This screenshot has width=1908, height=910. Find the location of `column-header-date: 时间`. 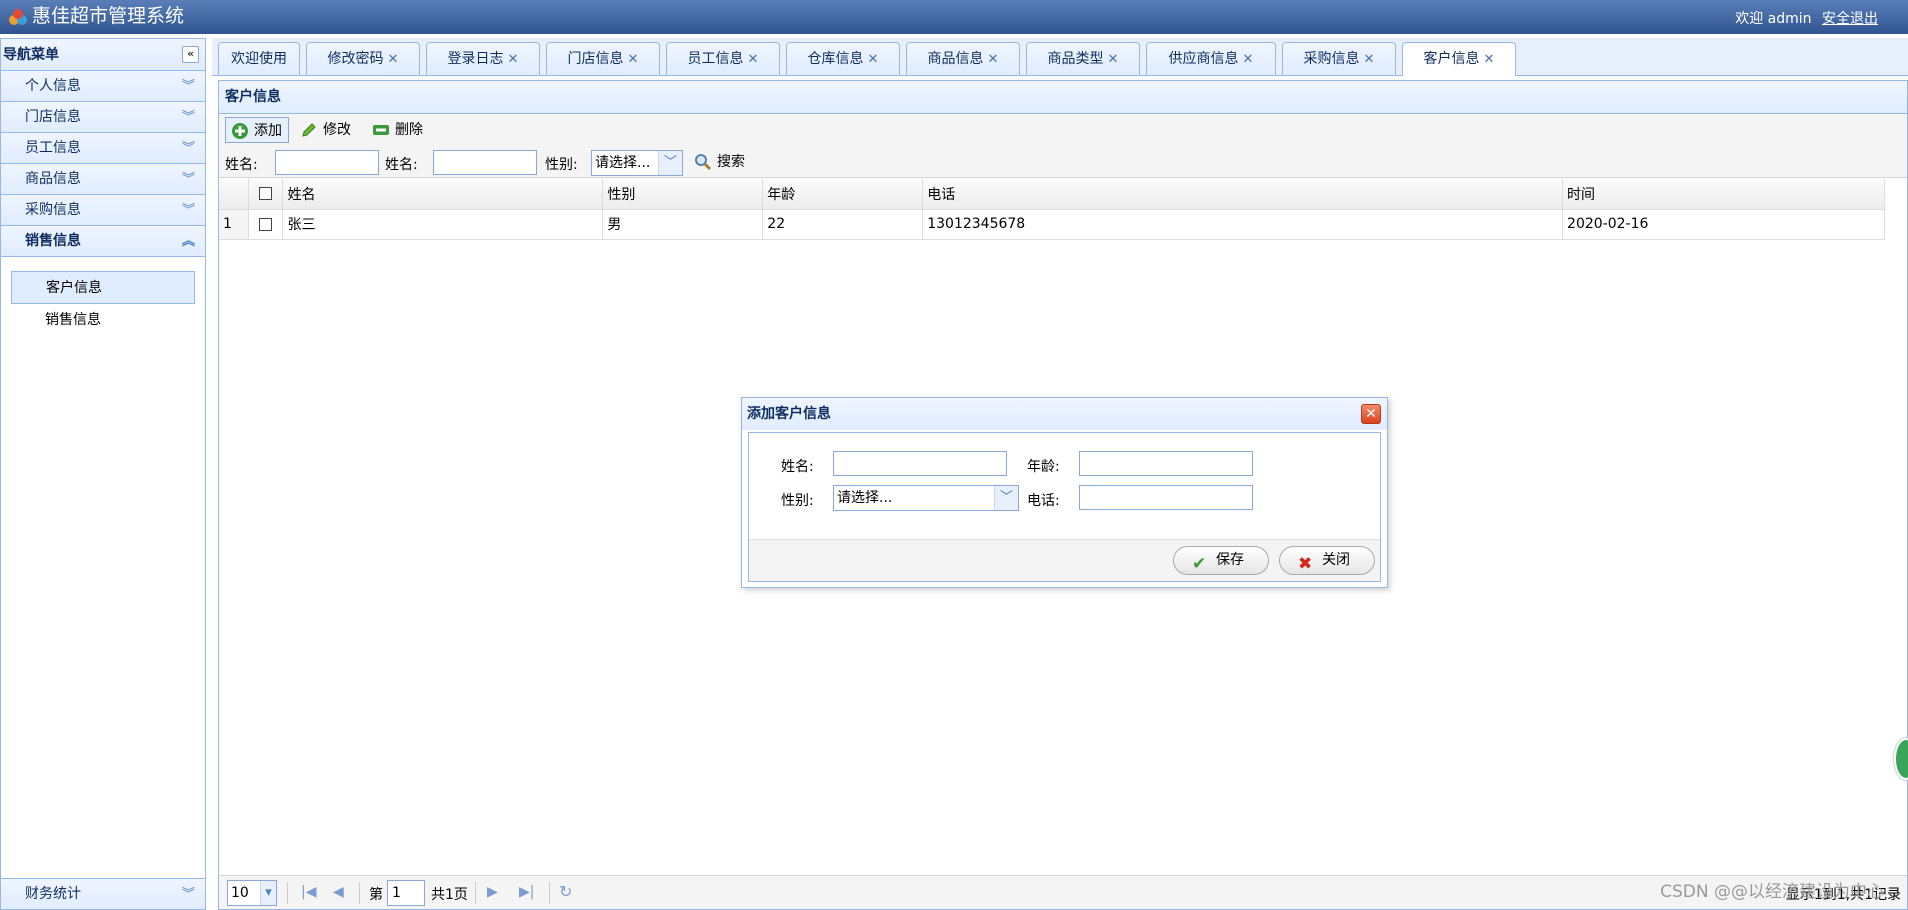

column-header-date: 时间 is located at coordinates (1723, 194).